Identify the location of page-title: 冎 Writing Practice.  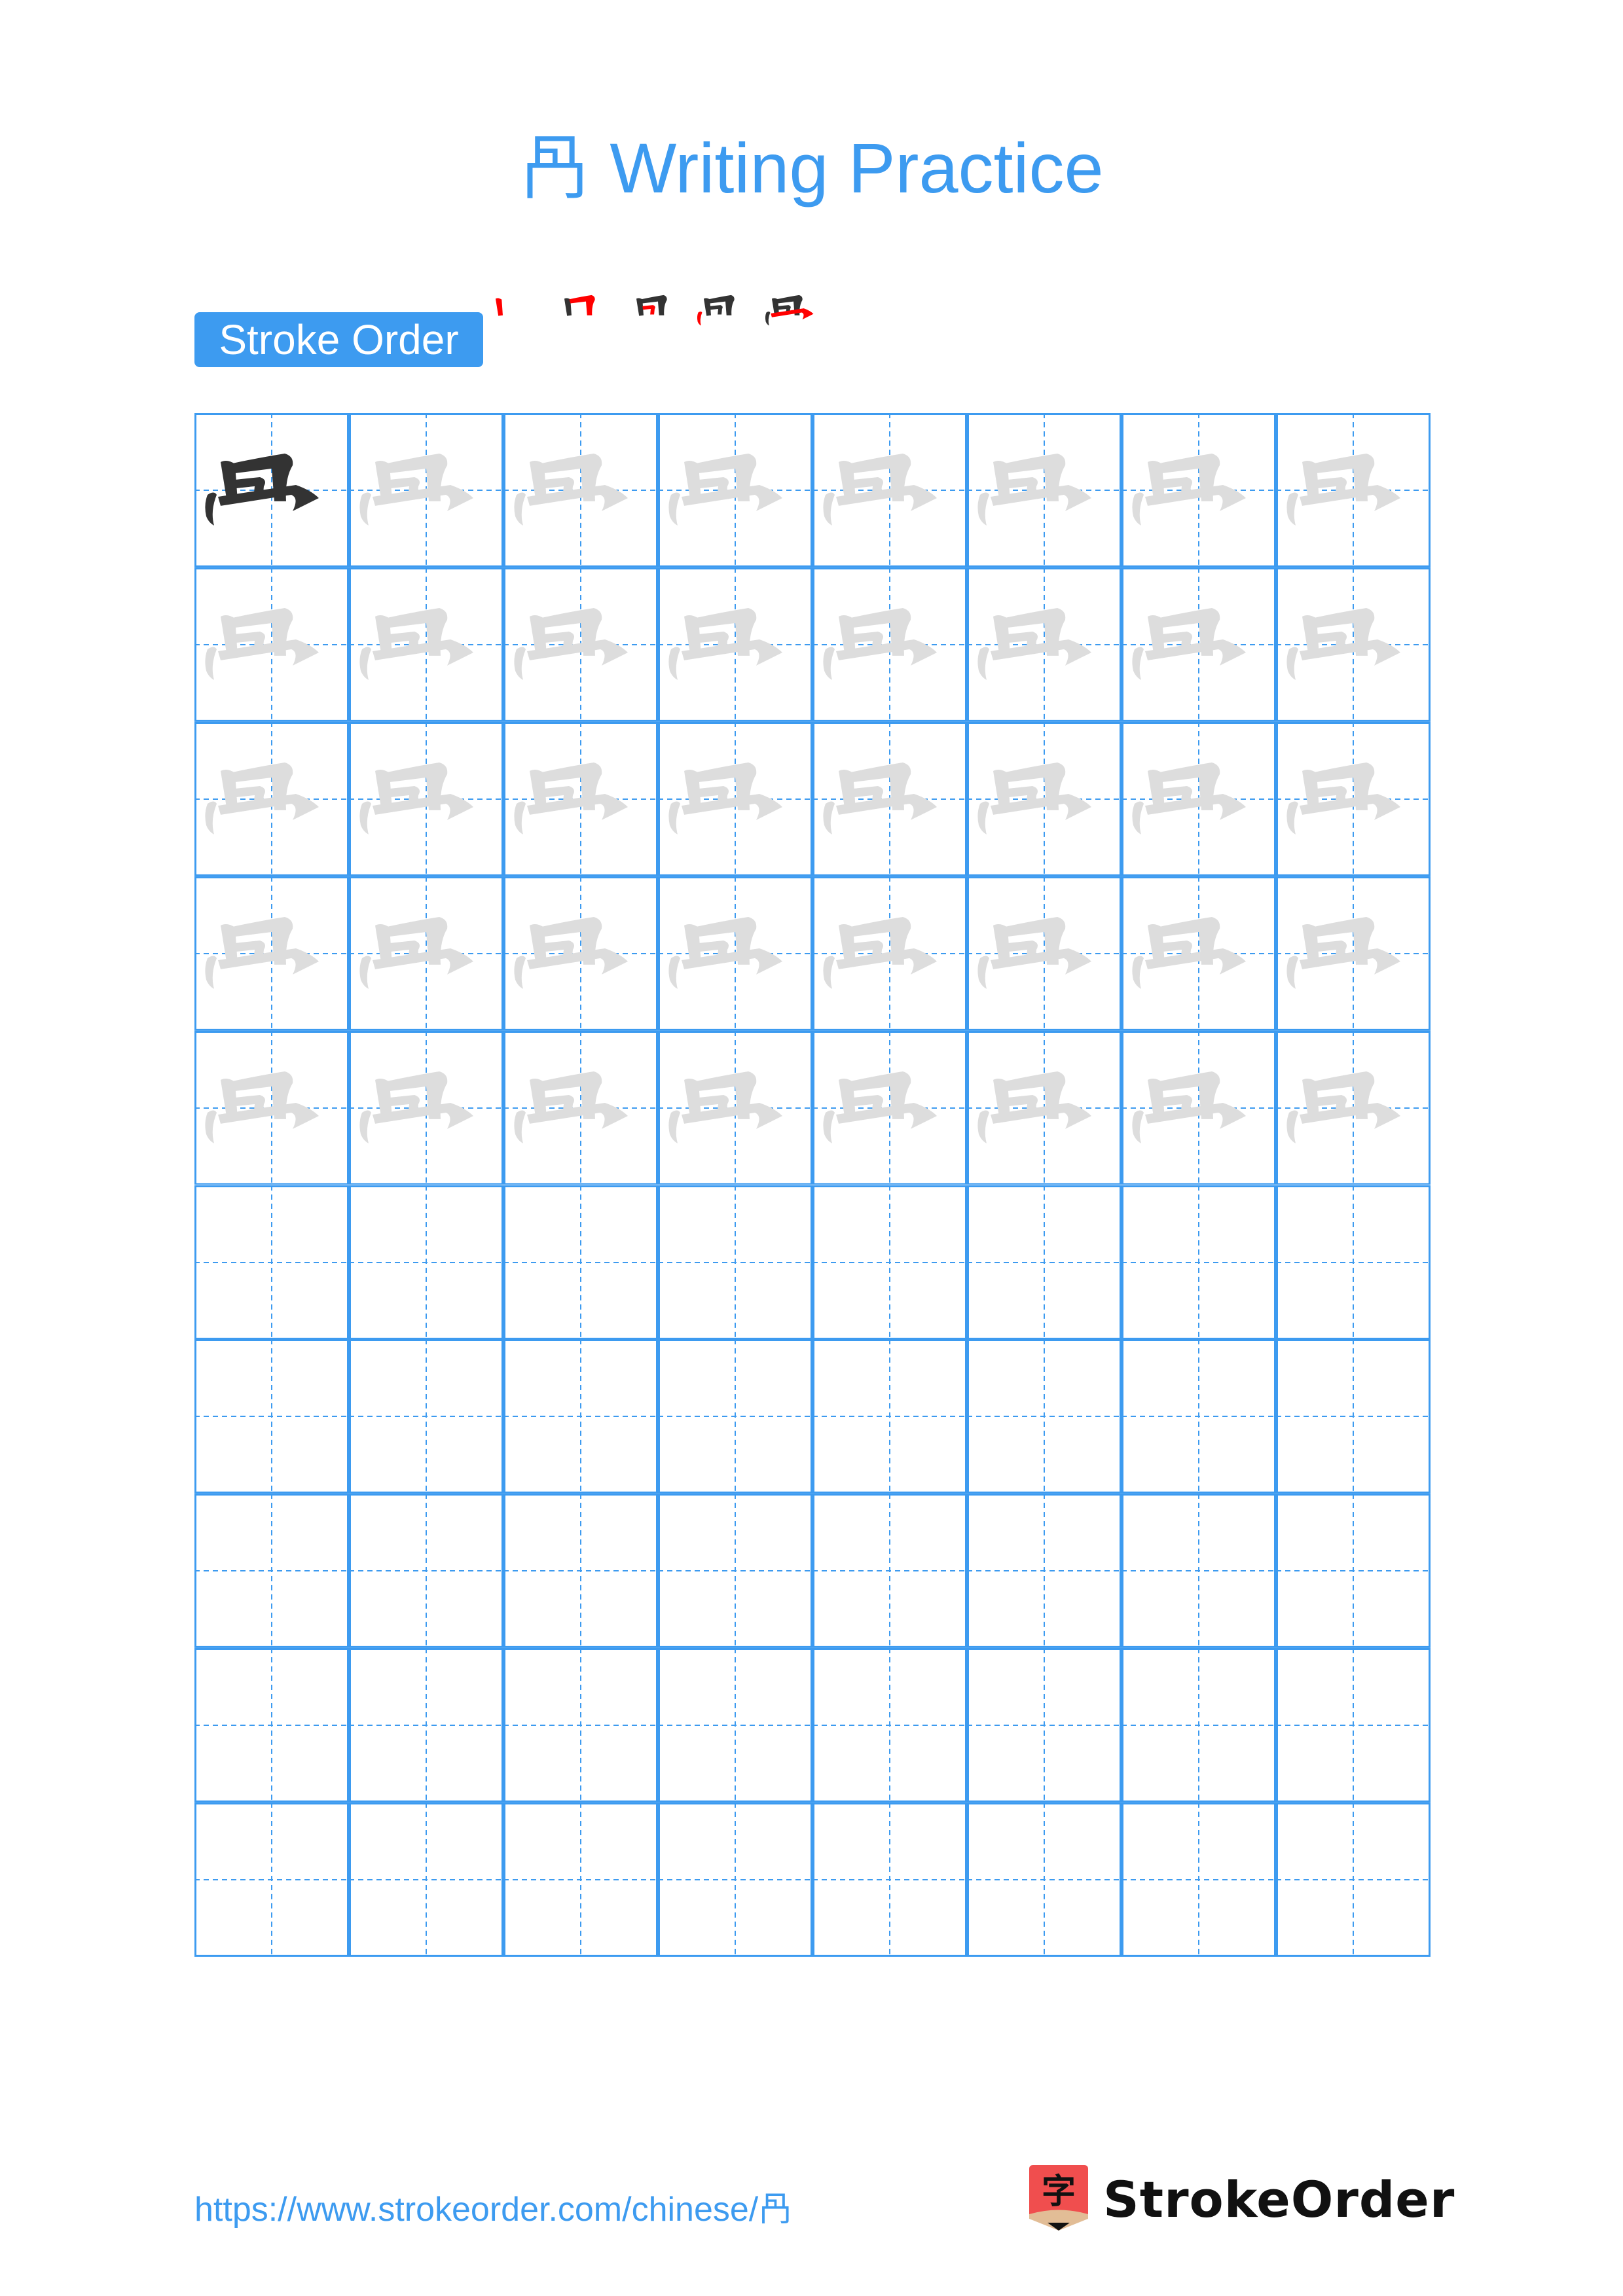
(811, 167).